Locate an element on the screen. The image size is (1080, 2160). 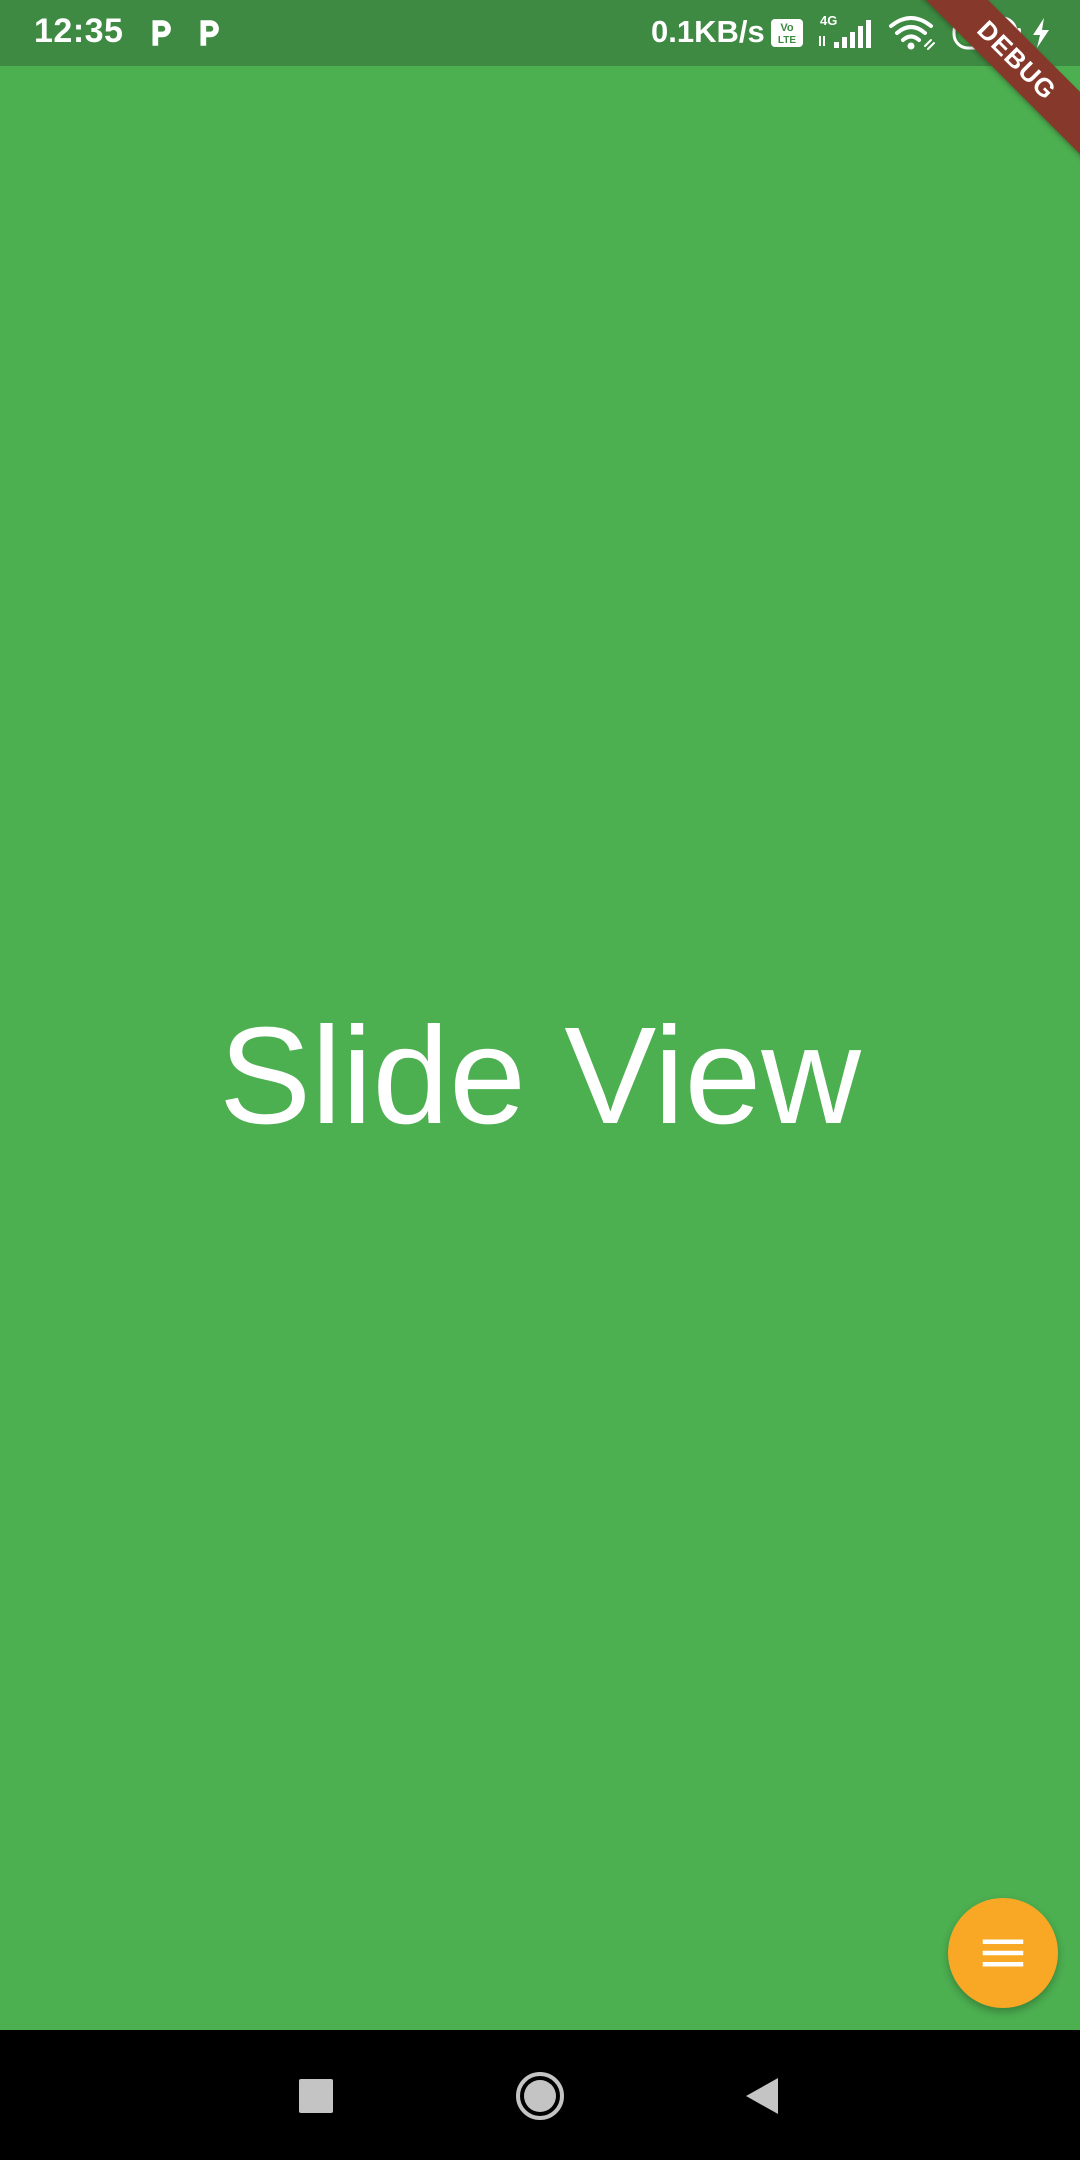
recents-icon is located at coordinates (316, 2096).